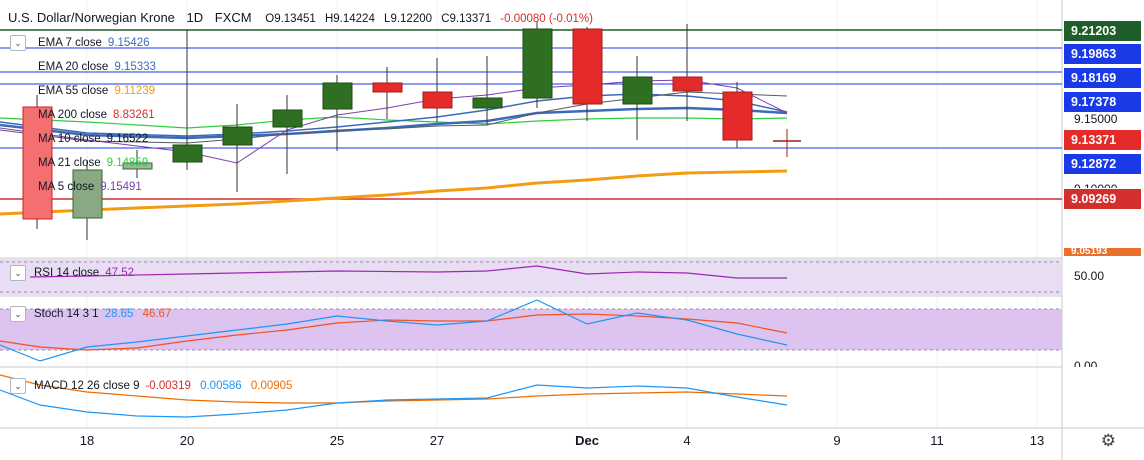 Image resolution: width=1144 pixels, height=460 pixels. Describe the element at coordinates (466, 19) in the screenshot. I see `close-value: C9.13371` at that location.